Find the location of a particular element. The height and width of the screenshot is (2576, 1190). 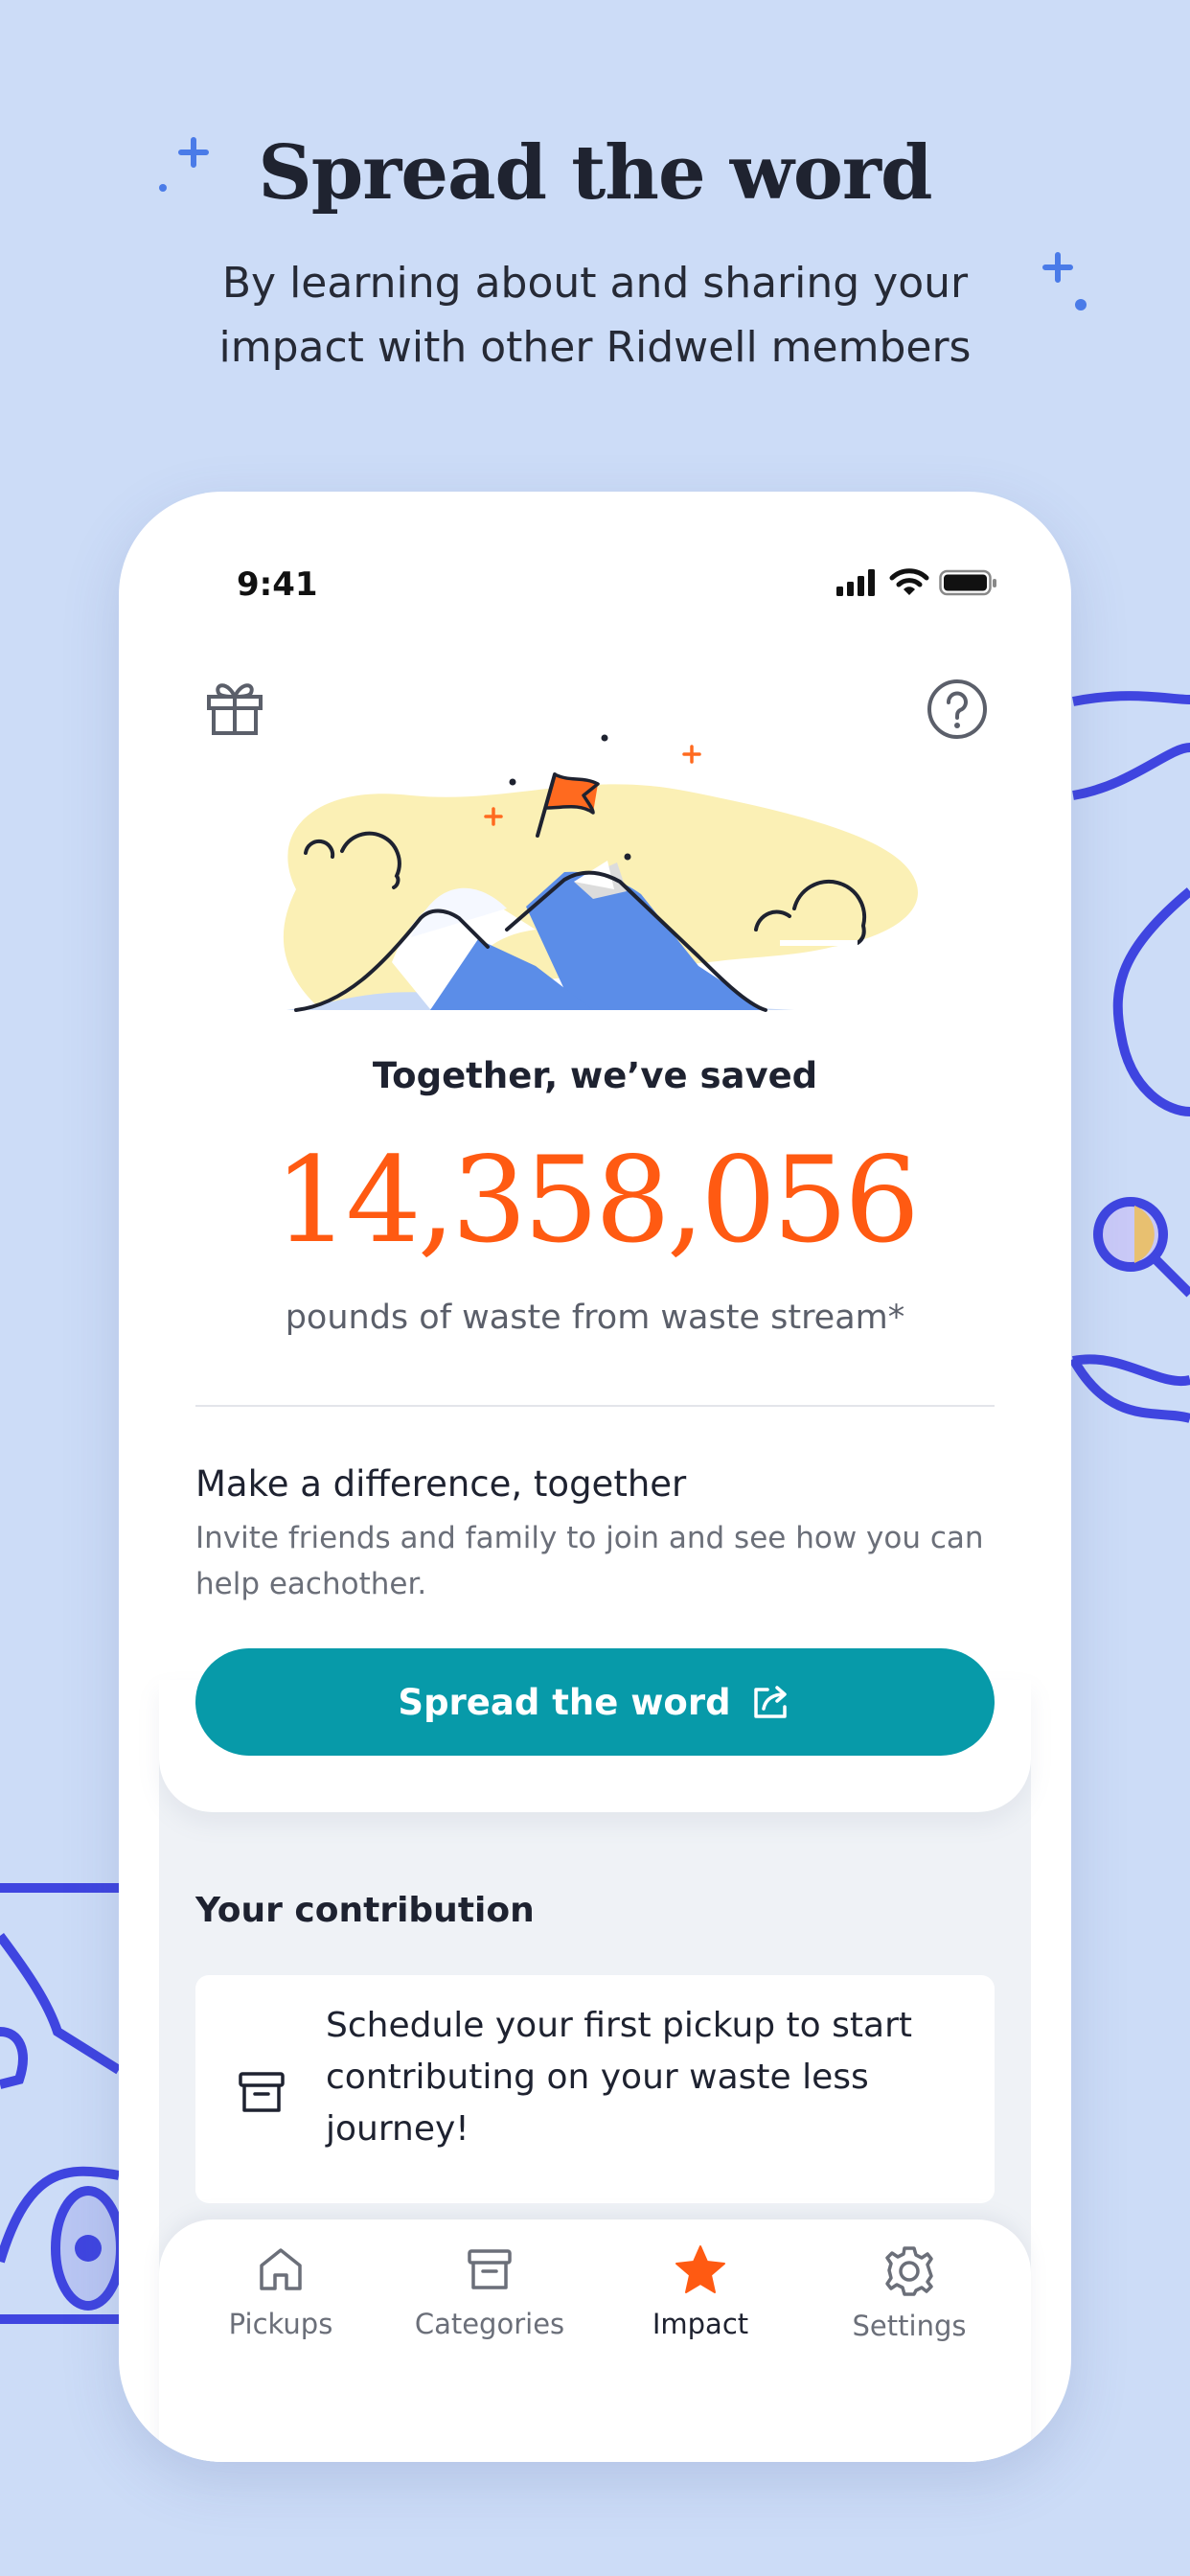

battery-icon is located at coordinates (968, 582).